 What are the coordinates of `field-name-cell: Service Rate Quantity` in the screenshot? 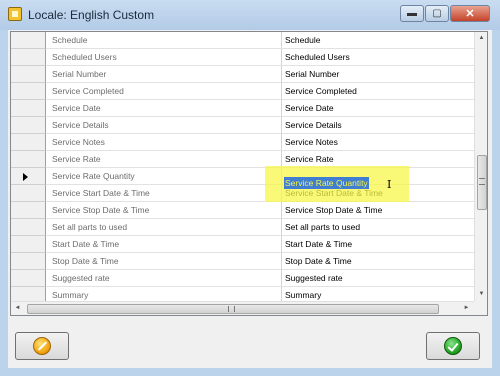 It's located at (164, 176).